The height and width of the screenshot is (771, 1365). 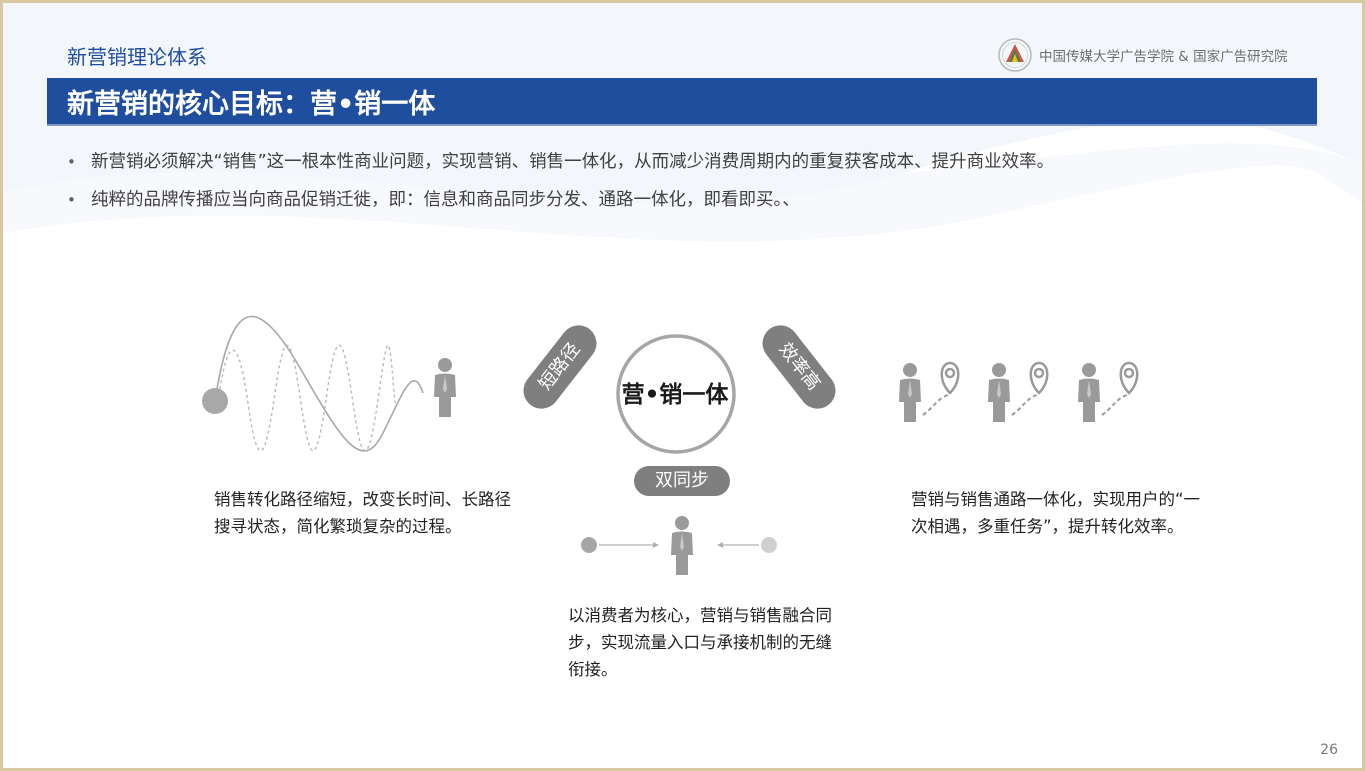 What do you see at coordinates (1019, 391) in the screenshot?
I see `multi-task-illustration` at bounding box center [1019, 391].